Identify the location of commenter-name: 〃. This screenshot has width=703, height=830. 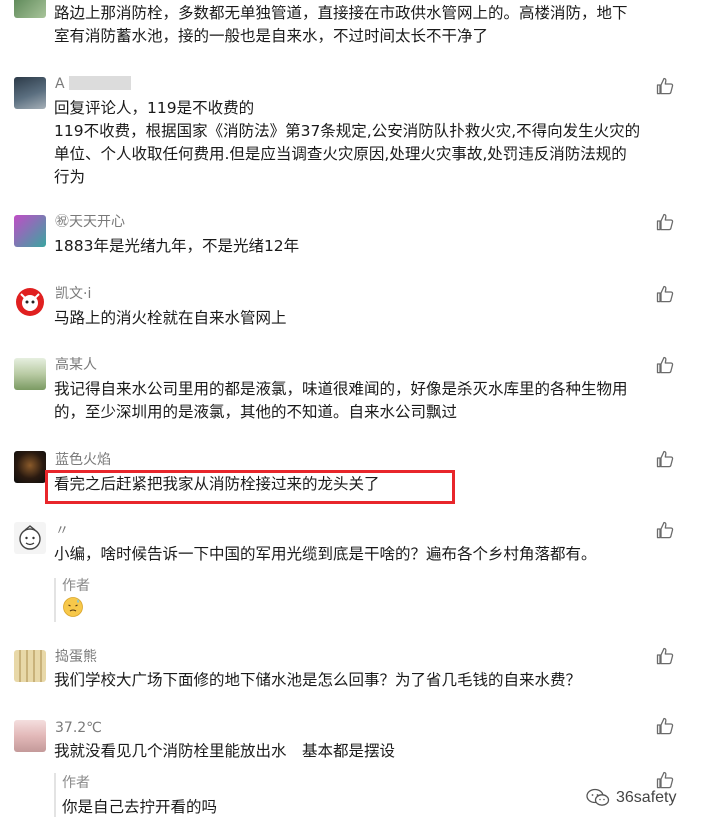
(62, 531).